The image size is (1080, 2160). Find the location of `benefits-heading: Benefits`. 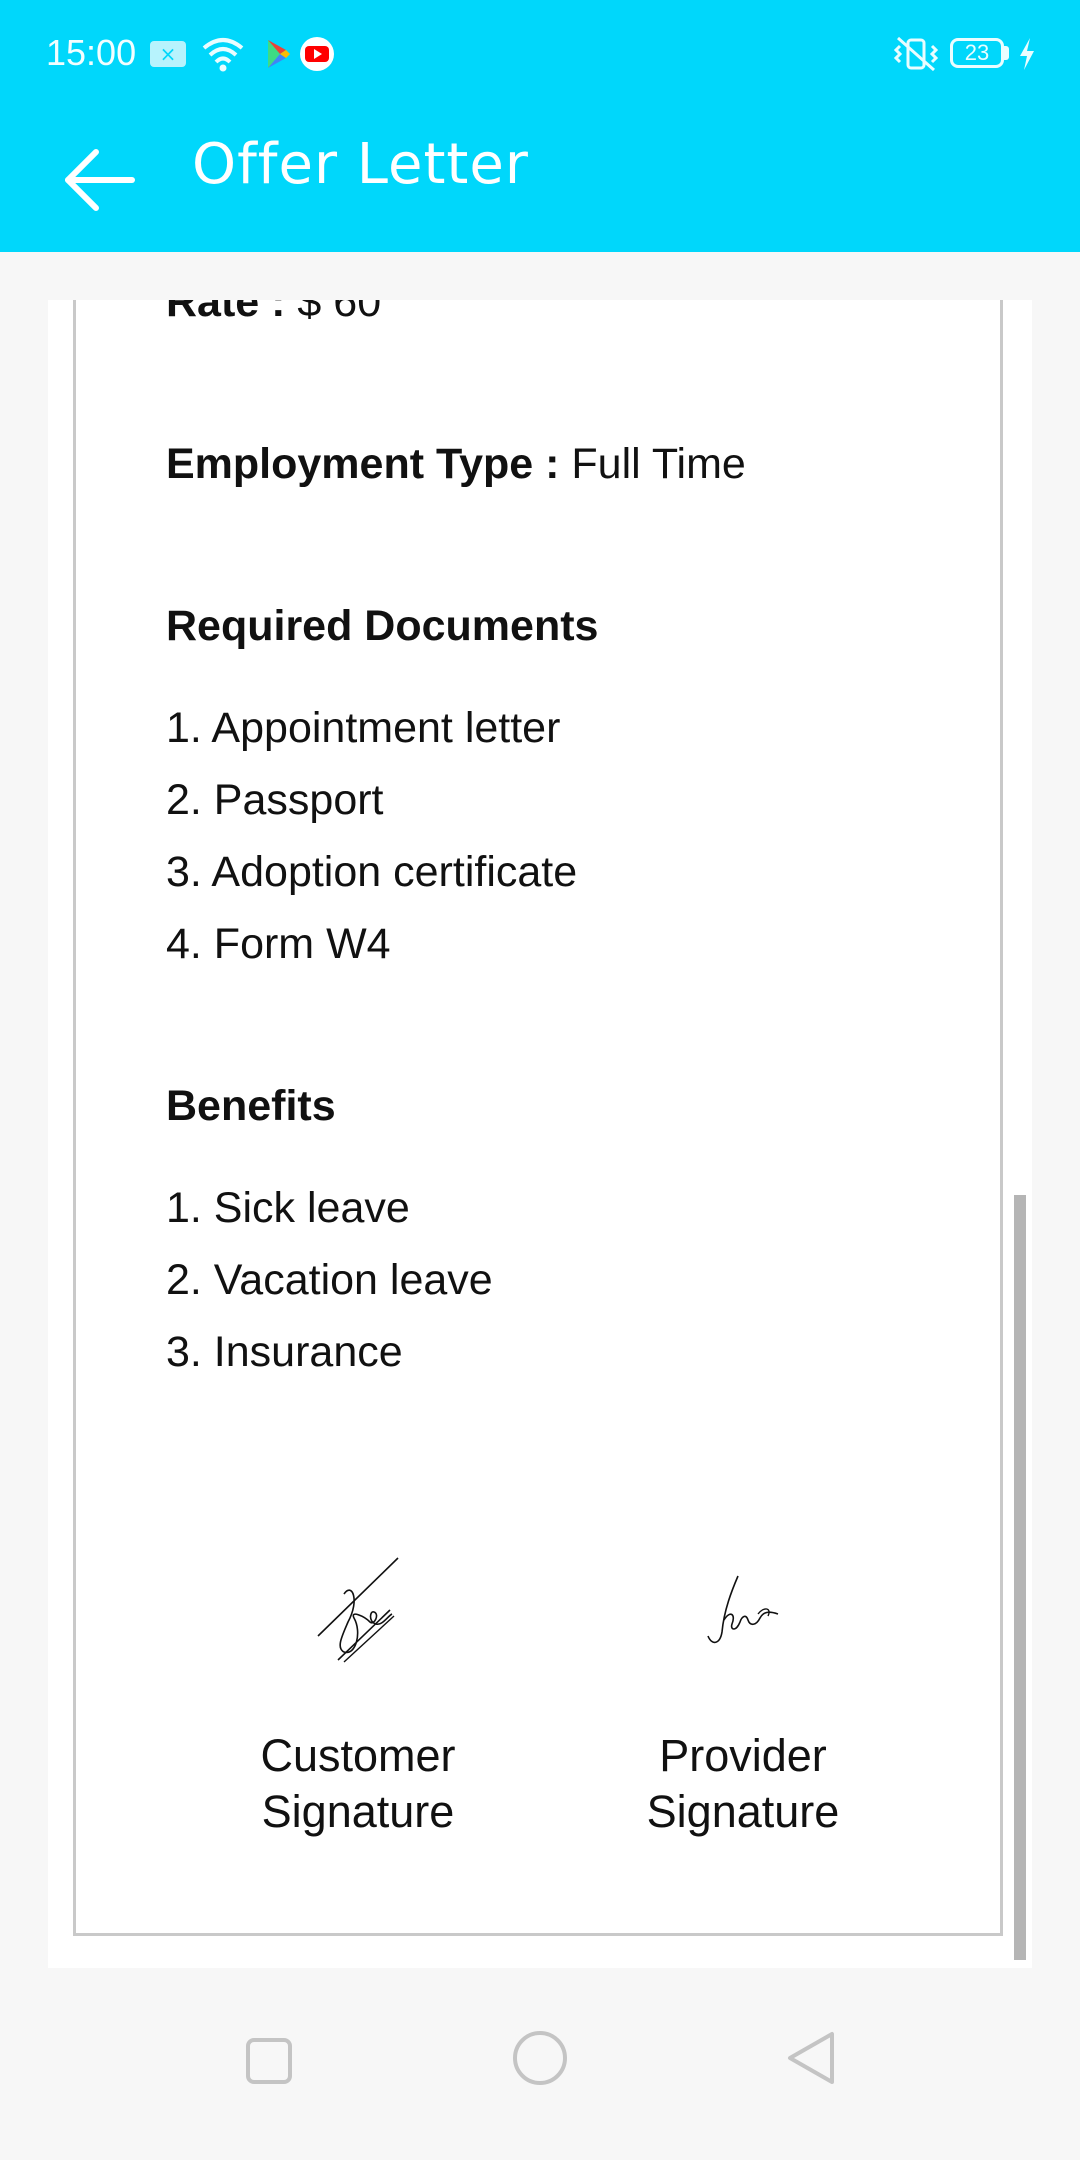

benefits-heading: Benefits is located at coordinates (251, 1106).